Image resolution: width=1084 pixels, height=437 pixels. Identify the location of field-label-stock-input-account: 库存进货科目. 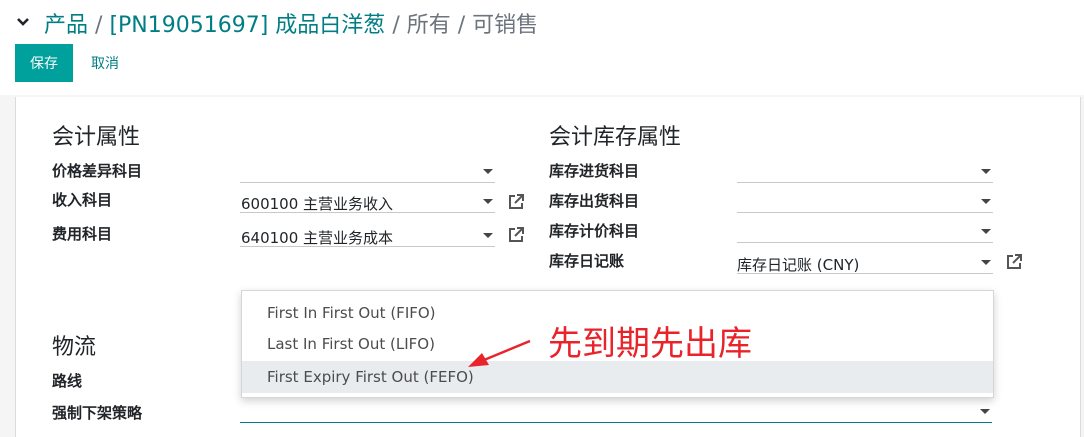
(594, 171).